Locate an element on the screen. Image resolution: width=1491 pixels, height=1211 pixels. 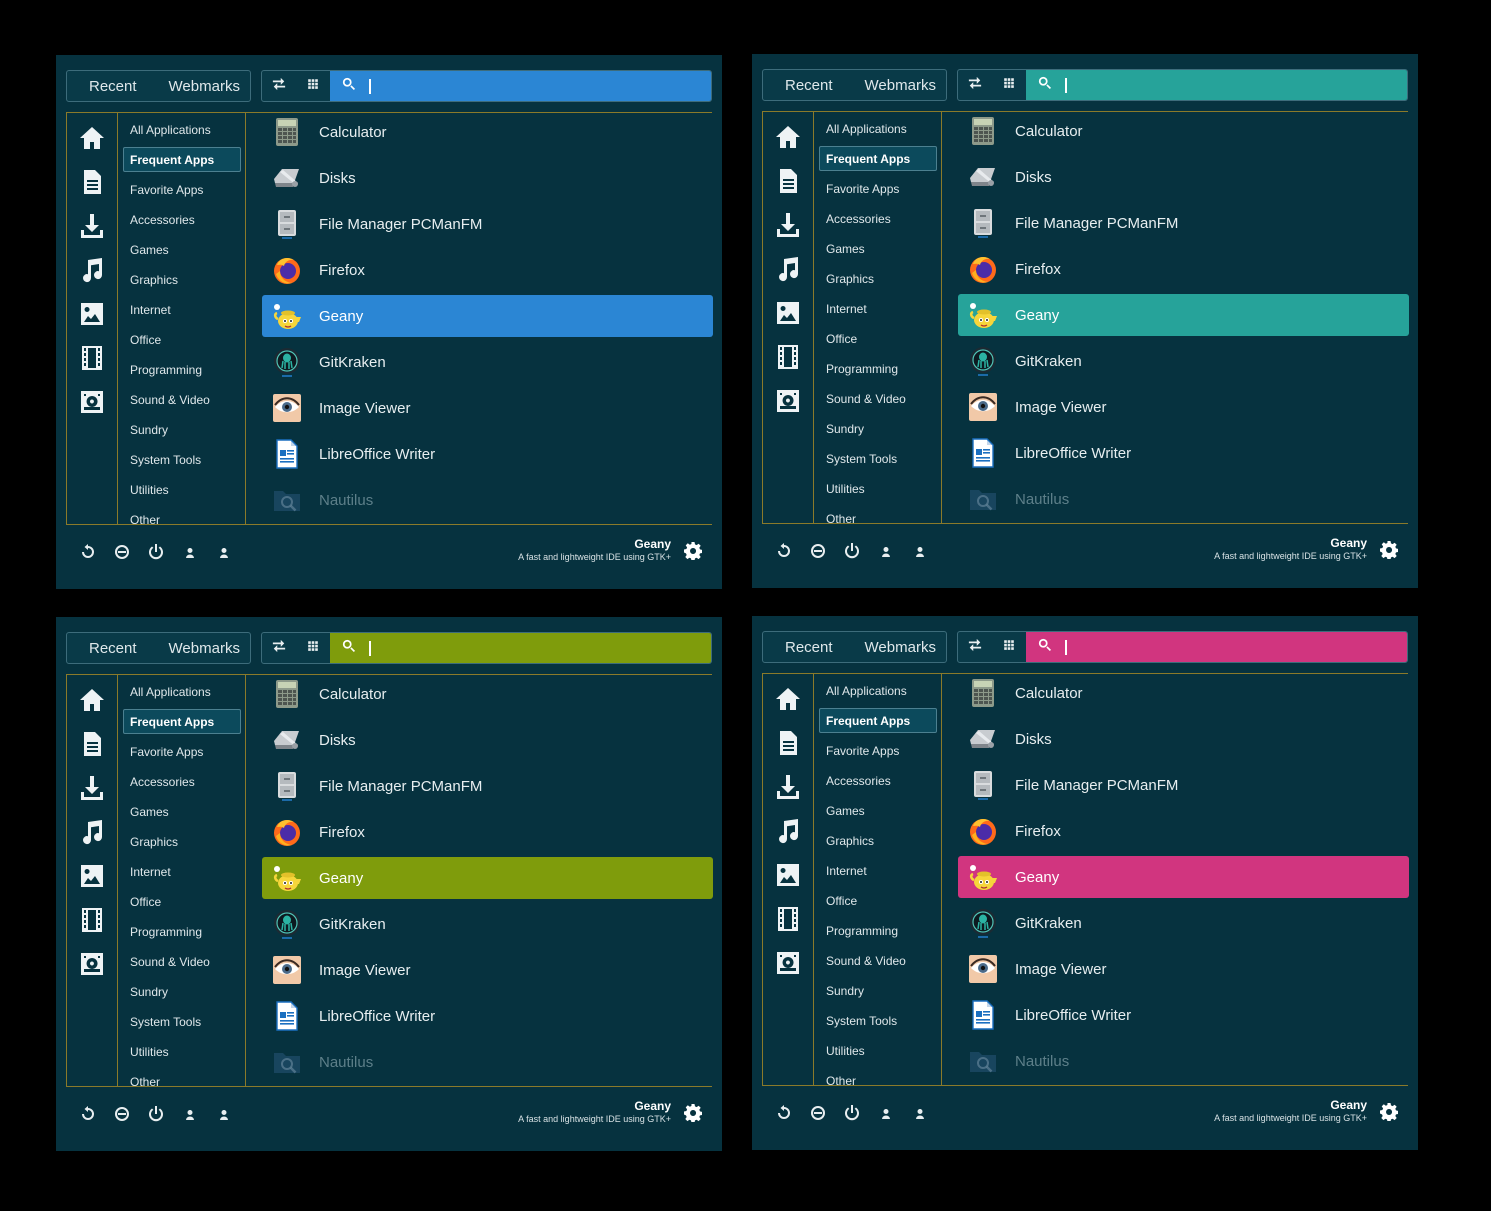
place-home-button is located at coordinates (788, 137).